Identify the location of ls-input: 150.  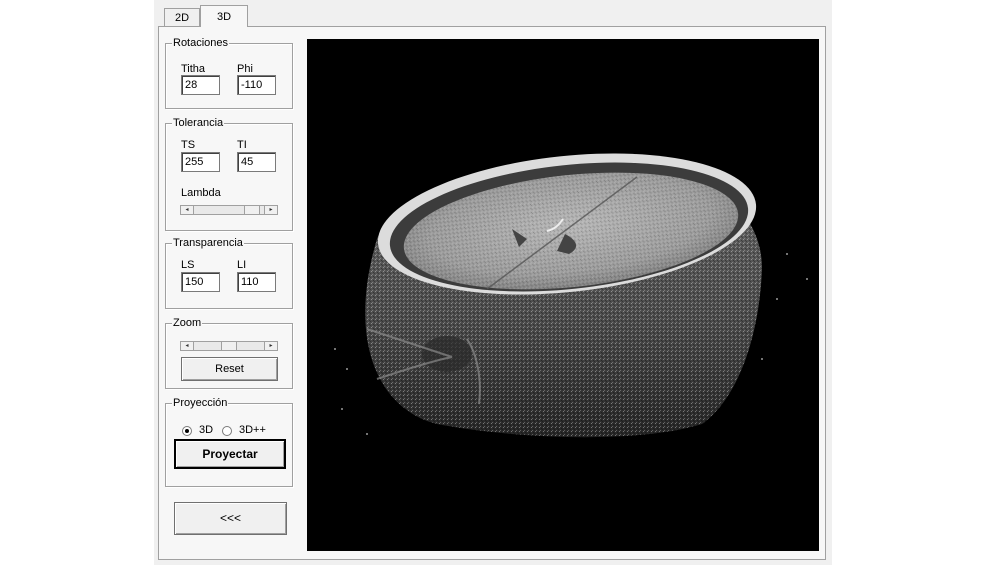
(200, 282).